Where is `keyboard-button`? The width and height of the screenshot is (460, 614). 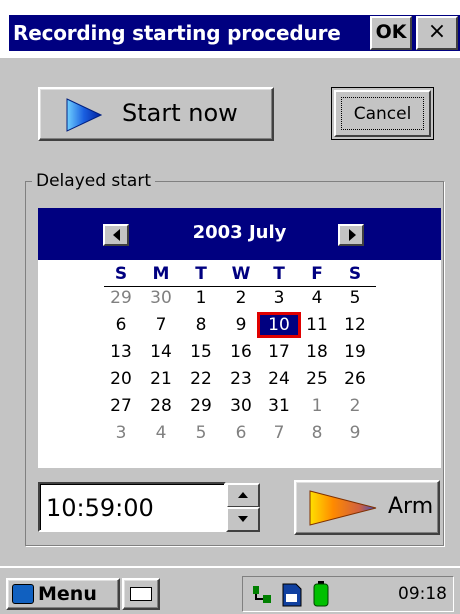 keyboard-button is located at coordinates (141, 594).